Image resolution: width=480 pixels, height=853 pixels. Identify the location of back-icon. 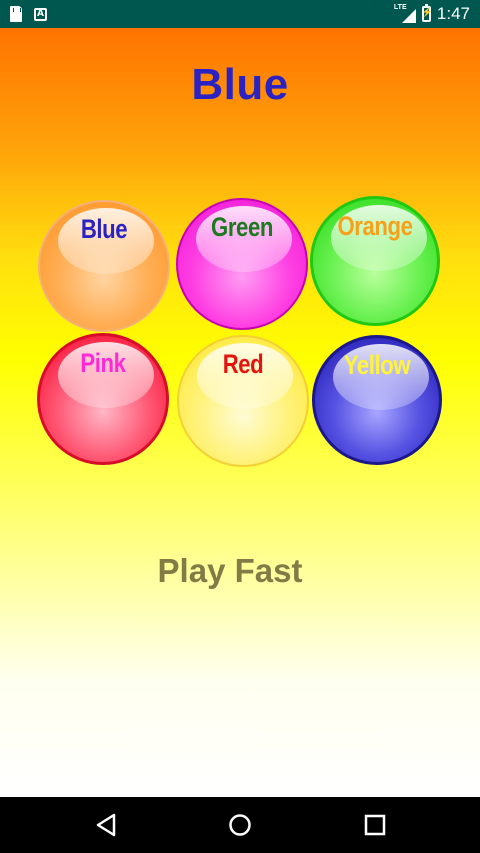
(106, 825).